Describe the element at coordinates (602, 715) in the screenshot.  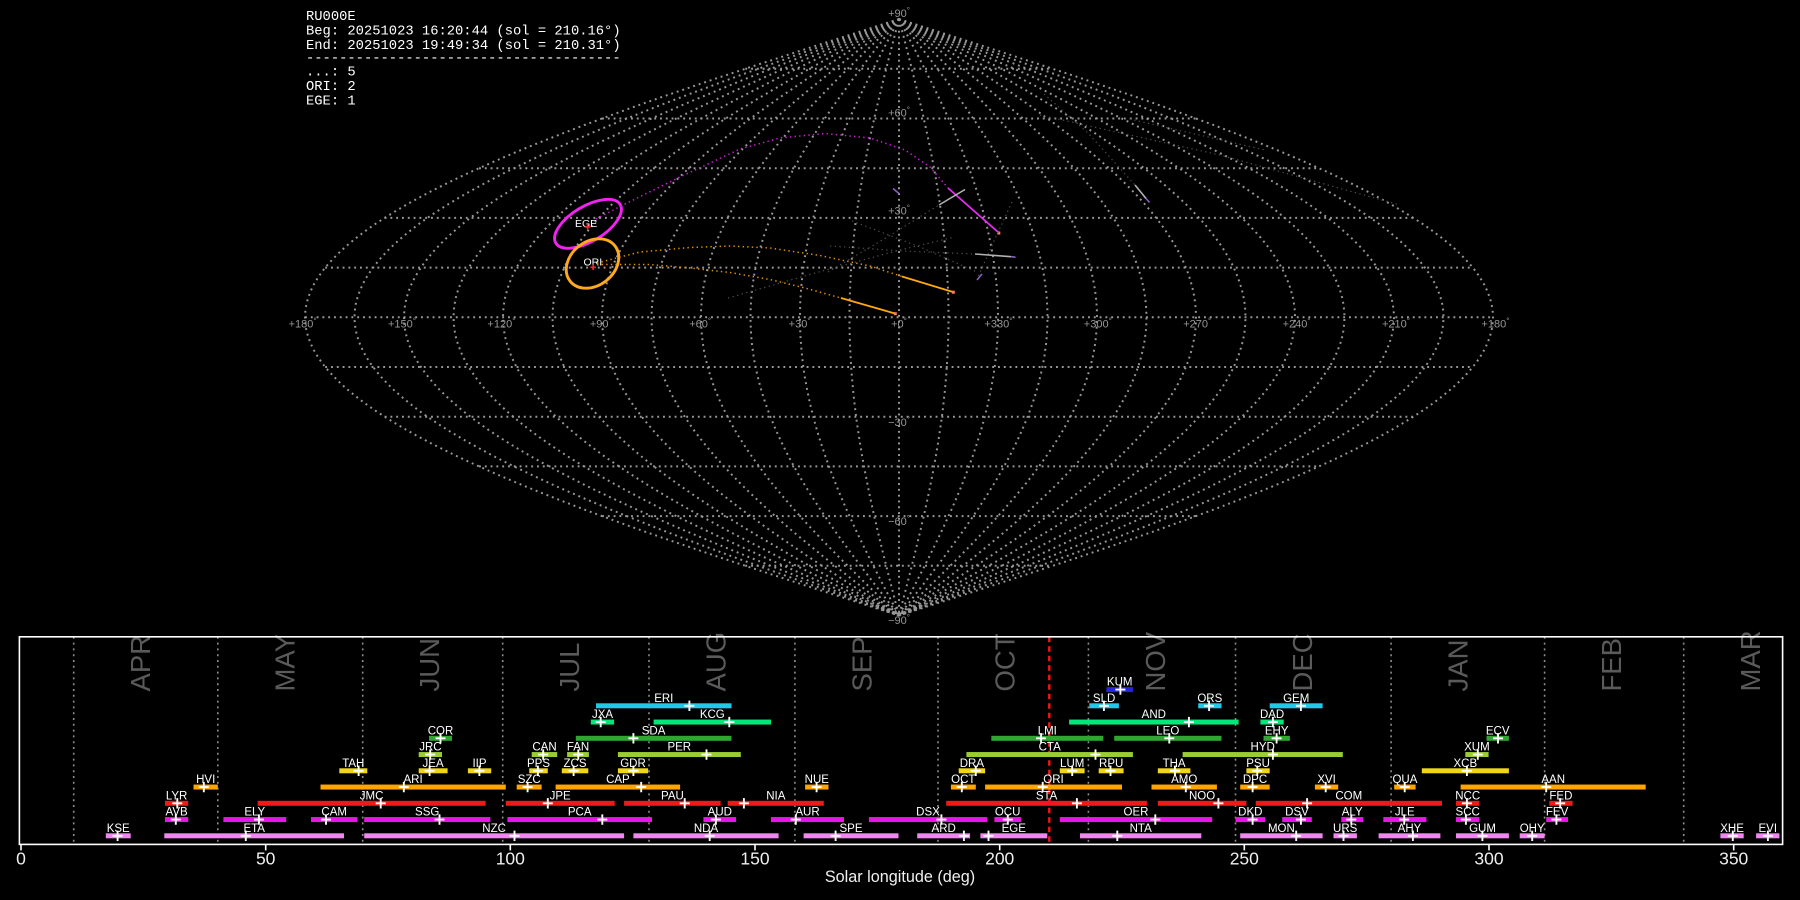
I see `svg-text: JXA` at that location.